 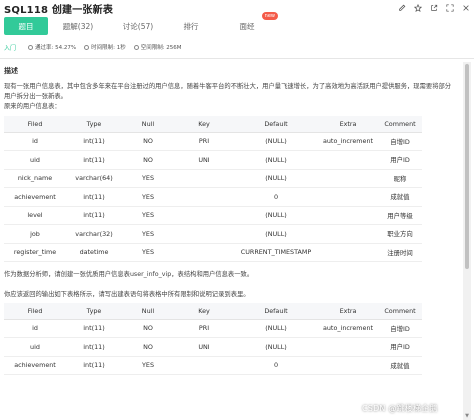 What do you see at coordinates (348, 328) in the screenshot?
I see `table-cell: auto_increment` at bounding box center [348, 328].